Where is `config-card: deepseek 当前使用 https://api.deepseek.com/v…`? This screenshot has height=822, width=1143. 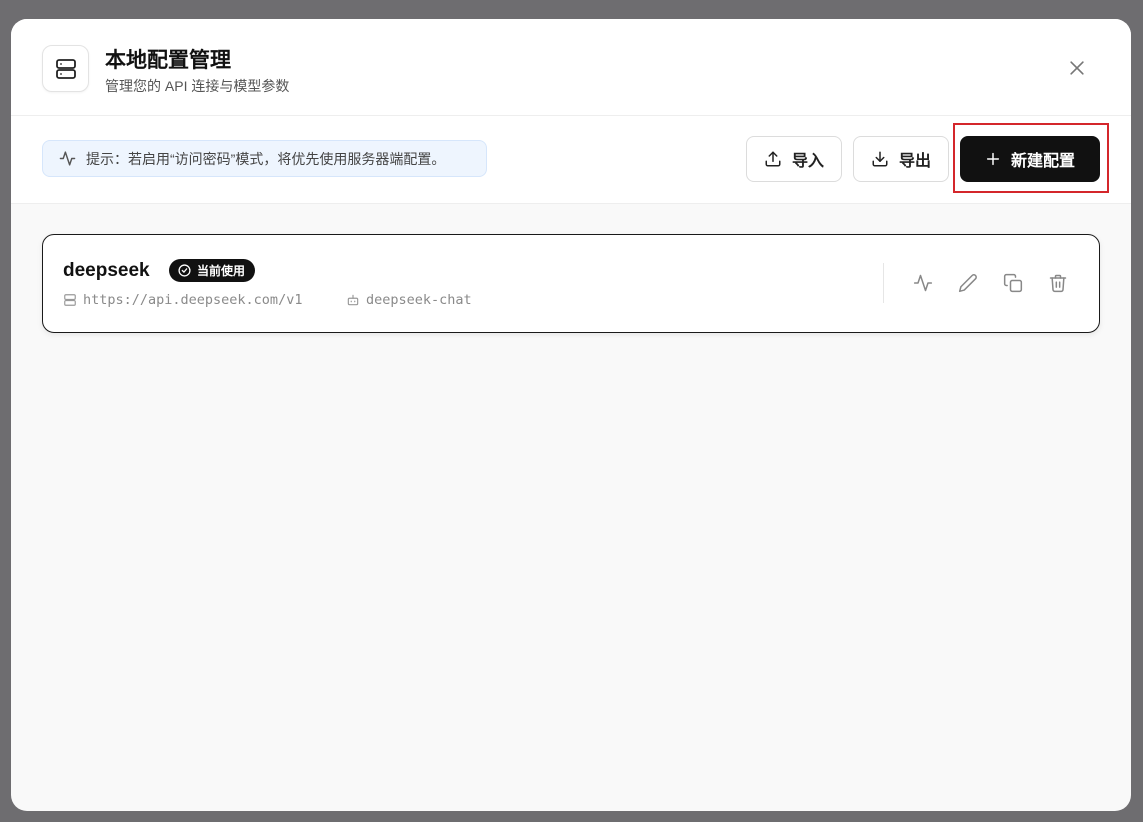 config-card: deepseek 当前使用 https://api.deepseek.com/v… is located at coordinates (571, 283).